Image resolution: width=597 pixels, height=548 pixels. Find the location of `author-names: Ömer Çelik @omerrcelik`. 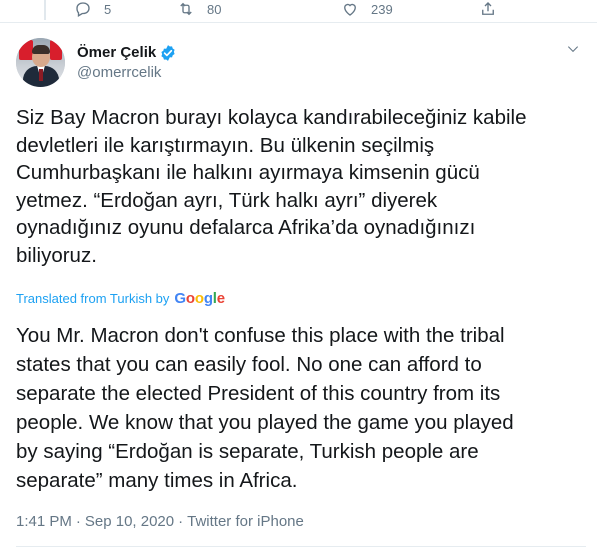

author-names: Ömer Çelik @omerrcelik is located at coordinates (127, 62).